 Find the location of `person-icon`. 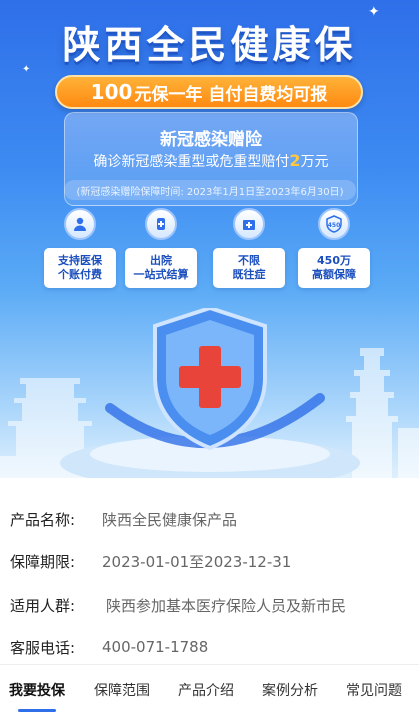

person-icon is located at coordinates (80, 224).